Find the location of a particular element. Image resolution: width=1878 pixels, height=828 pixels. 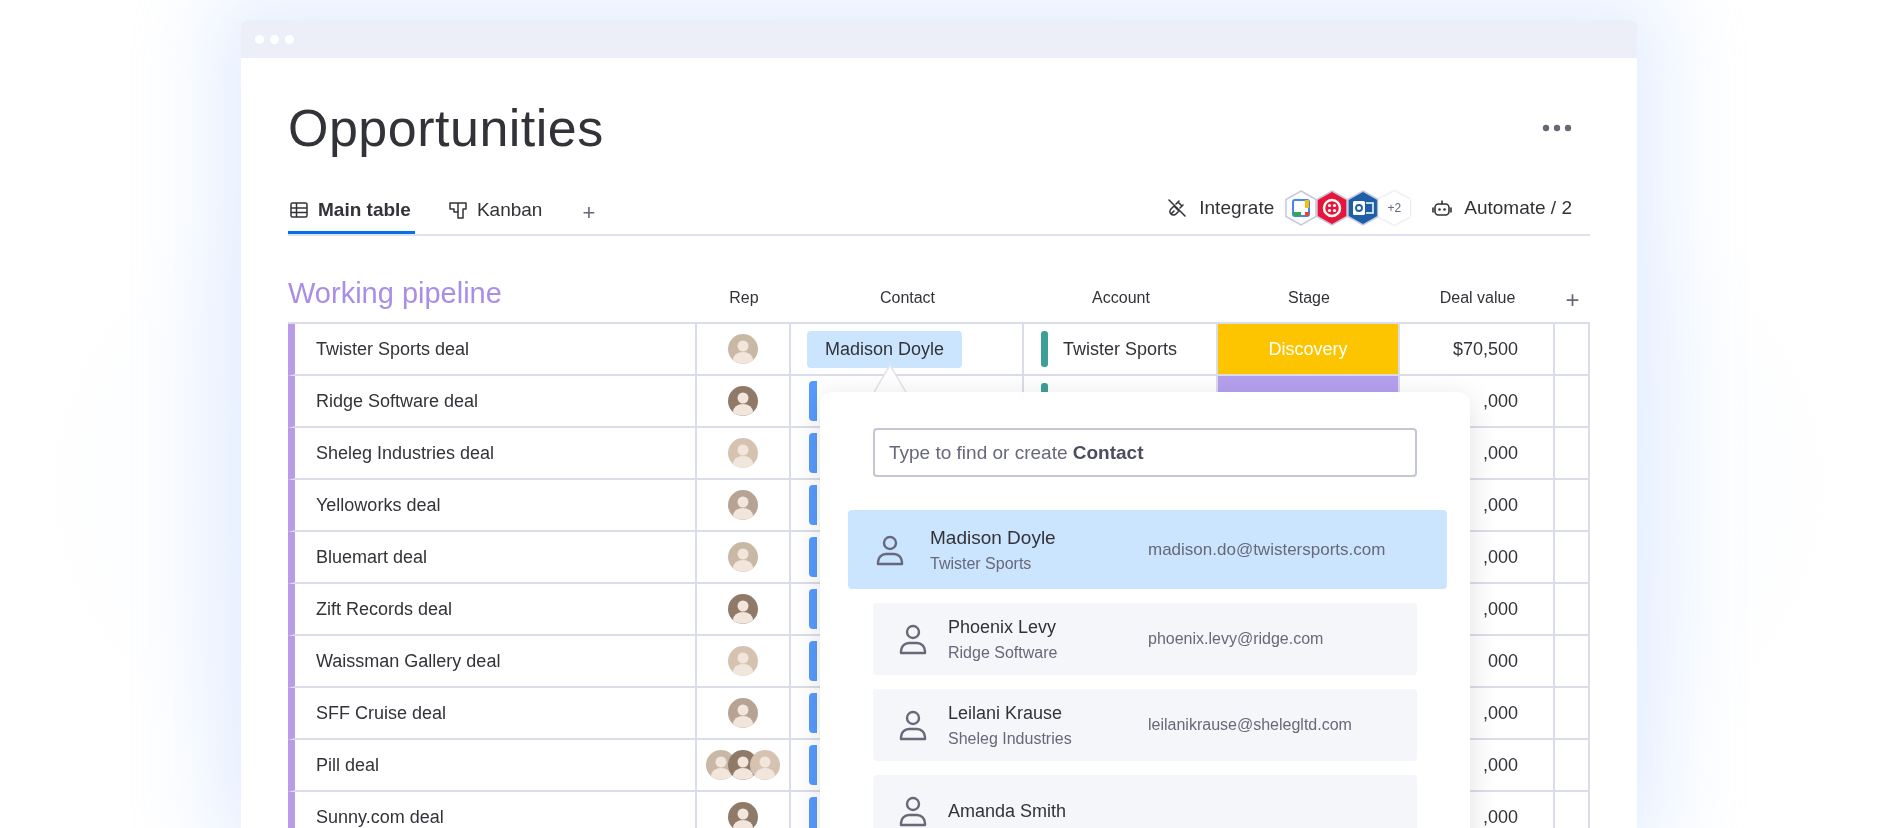

contact-option: Leilani Krause Sheleg Industries leilanikrause@shelegltd.com is located at coordinates (1145, 725).